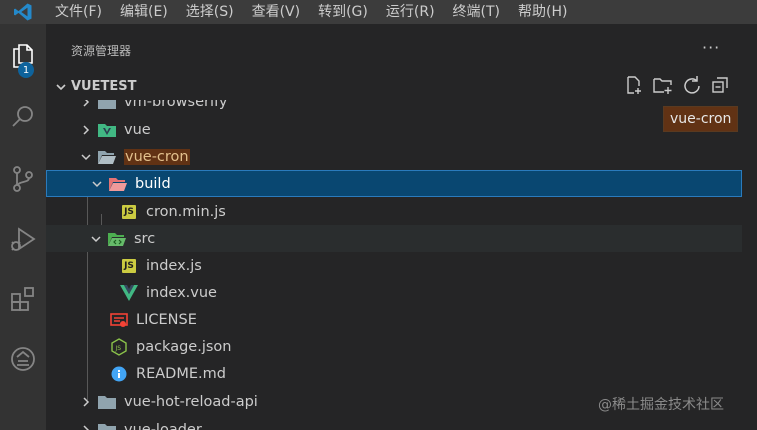 The image size is (757, 430). I want to click on collapse-all-icon, so click(720, 87).